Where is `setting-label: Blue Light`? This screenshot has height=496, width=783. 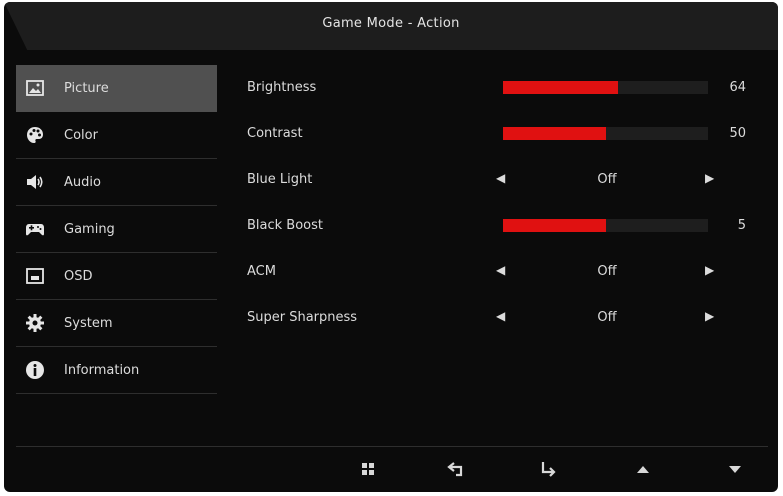 setting-label: Blue Light is located at coordinates (280, 179).